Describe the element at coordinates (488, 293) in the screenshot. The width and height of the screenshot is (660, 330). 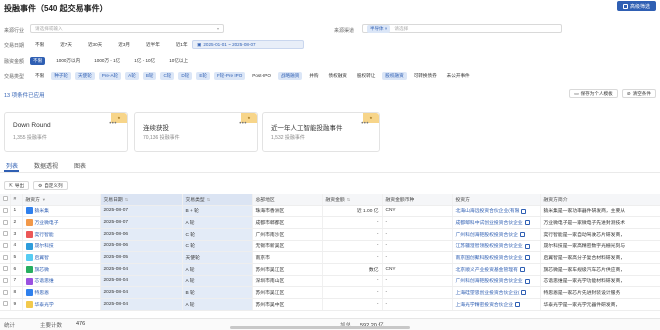
I see `investor-name: 上海硅望思创业投资合伙企业(` at that location.